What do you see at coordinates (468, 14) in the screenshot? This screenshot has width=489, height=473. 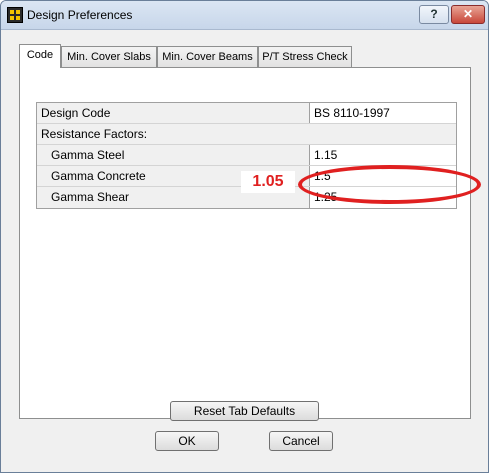 I see `close-button: ✕` at bounding box center [468, 14].